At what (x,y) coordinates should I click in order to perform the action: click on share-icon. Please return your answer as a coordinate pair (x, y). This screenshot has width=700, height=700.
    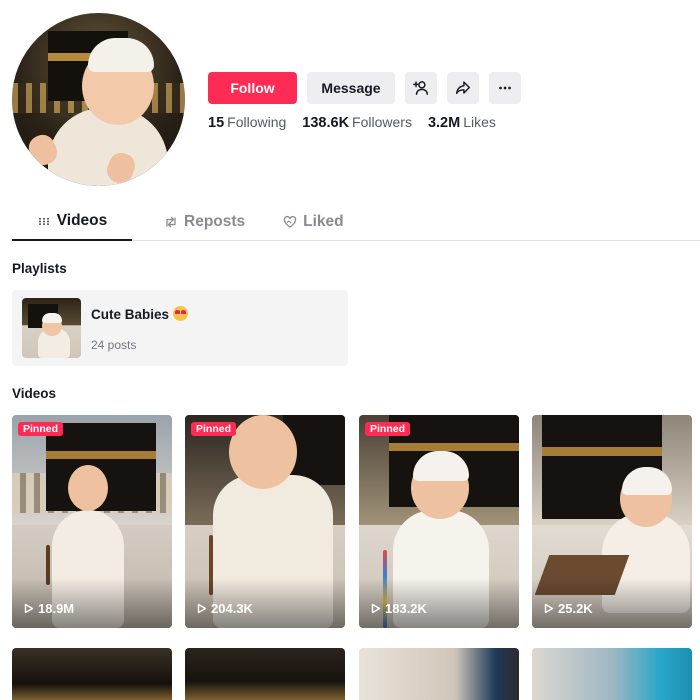
    Looking at the image, I should click on (463, 88).